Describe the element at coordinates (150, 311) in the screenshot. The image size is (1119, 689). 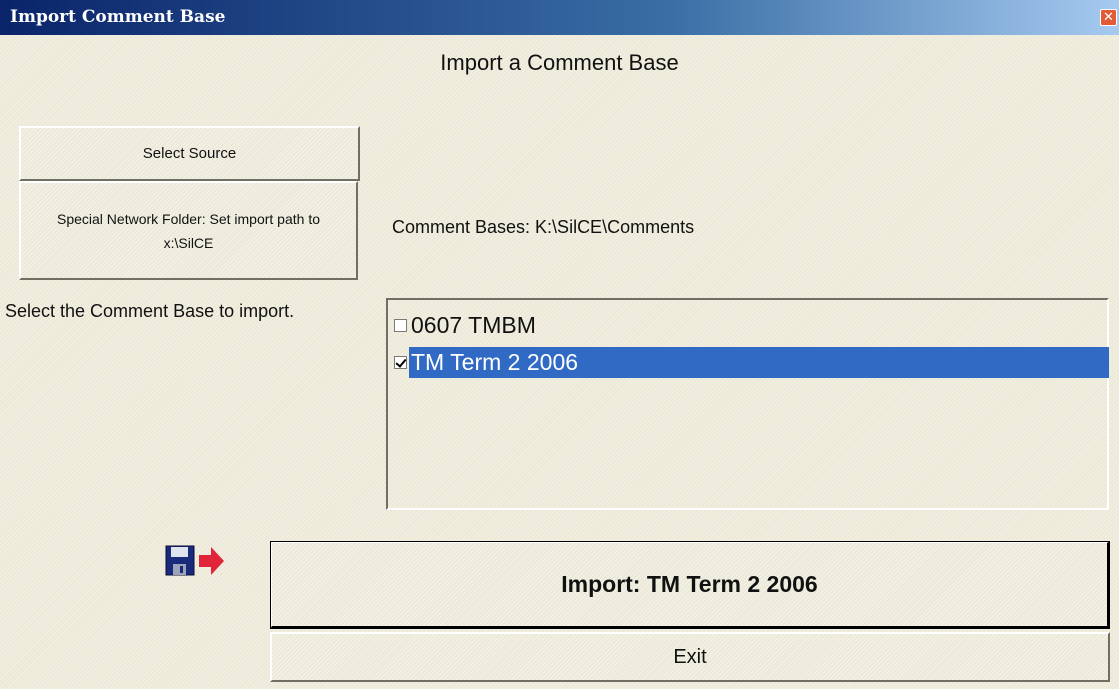
I see `select-comment-base-prompt: Select the Comment Base to import.` at that location.